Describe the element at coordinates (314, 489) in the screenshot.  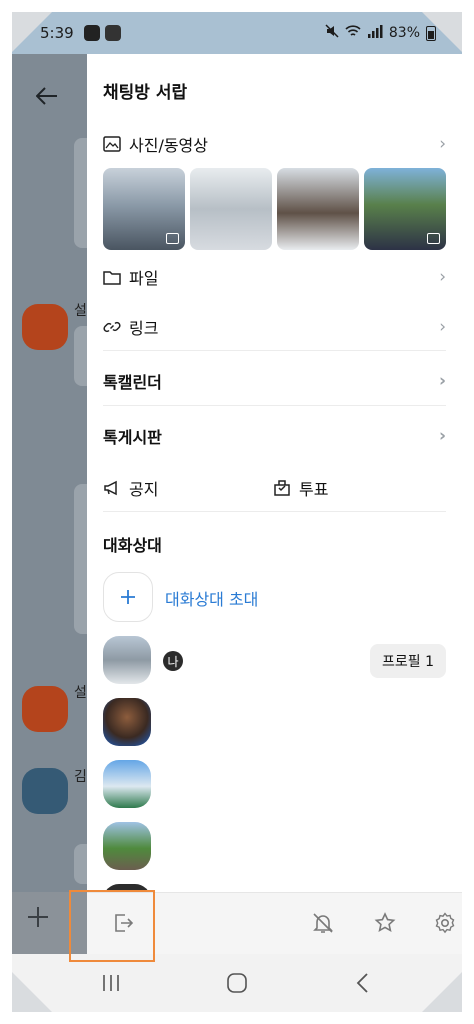
I see `vote-label: 투표` at that location.